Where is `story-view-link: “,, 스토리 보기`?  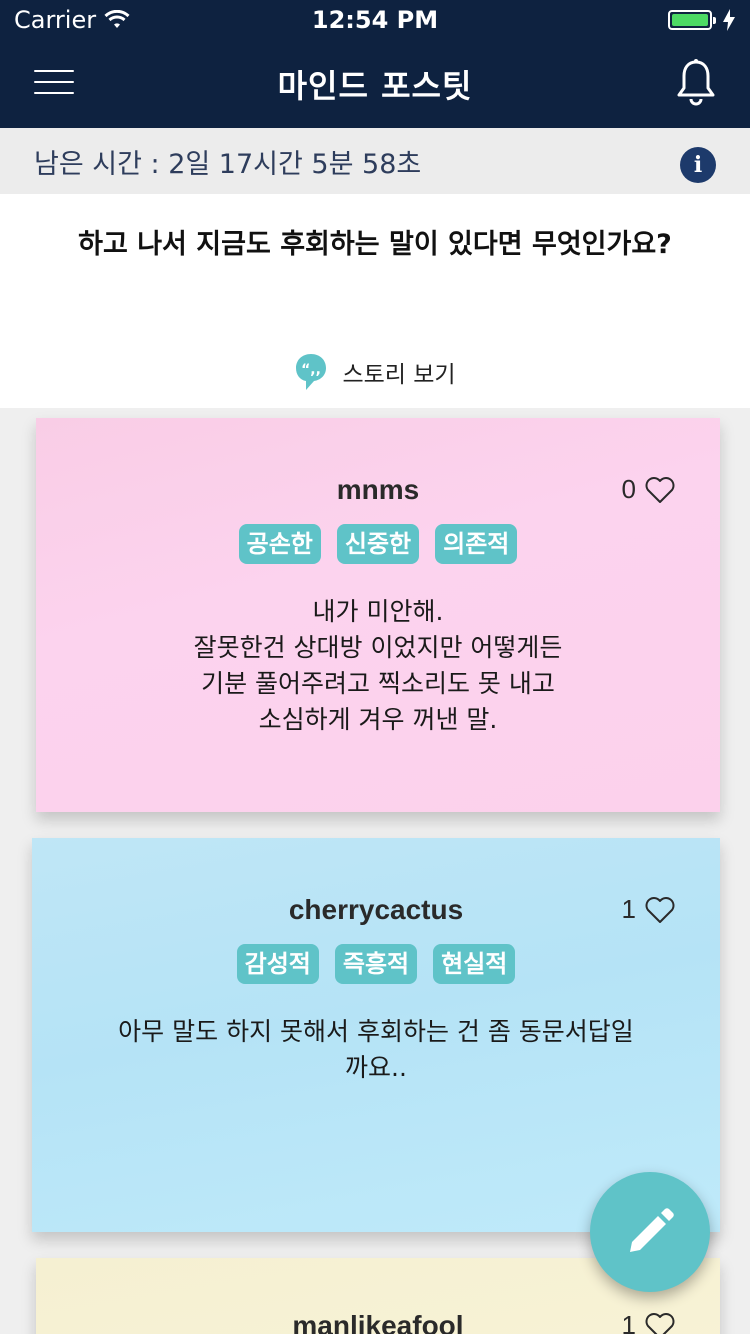
story-view-link: “,, 스토리 보기 is located at coordinates (375, 372).